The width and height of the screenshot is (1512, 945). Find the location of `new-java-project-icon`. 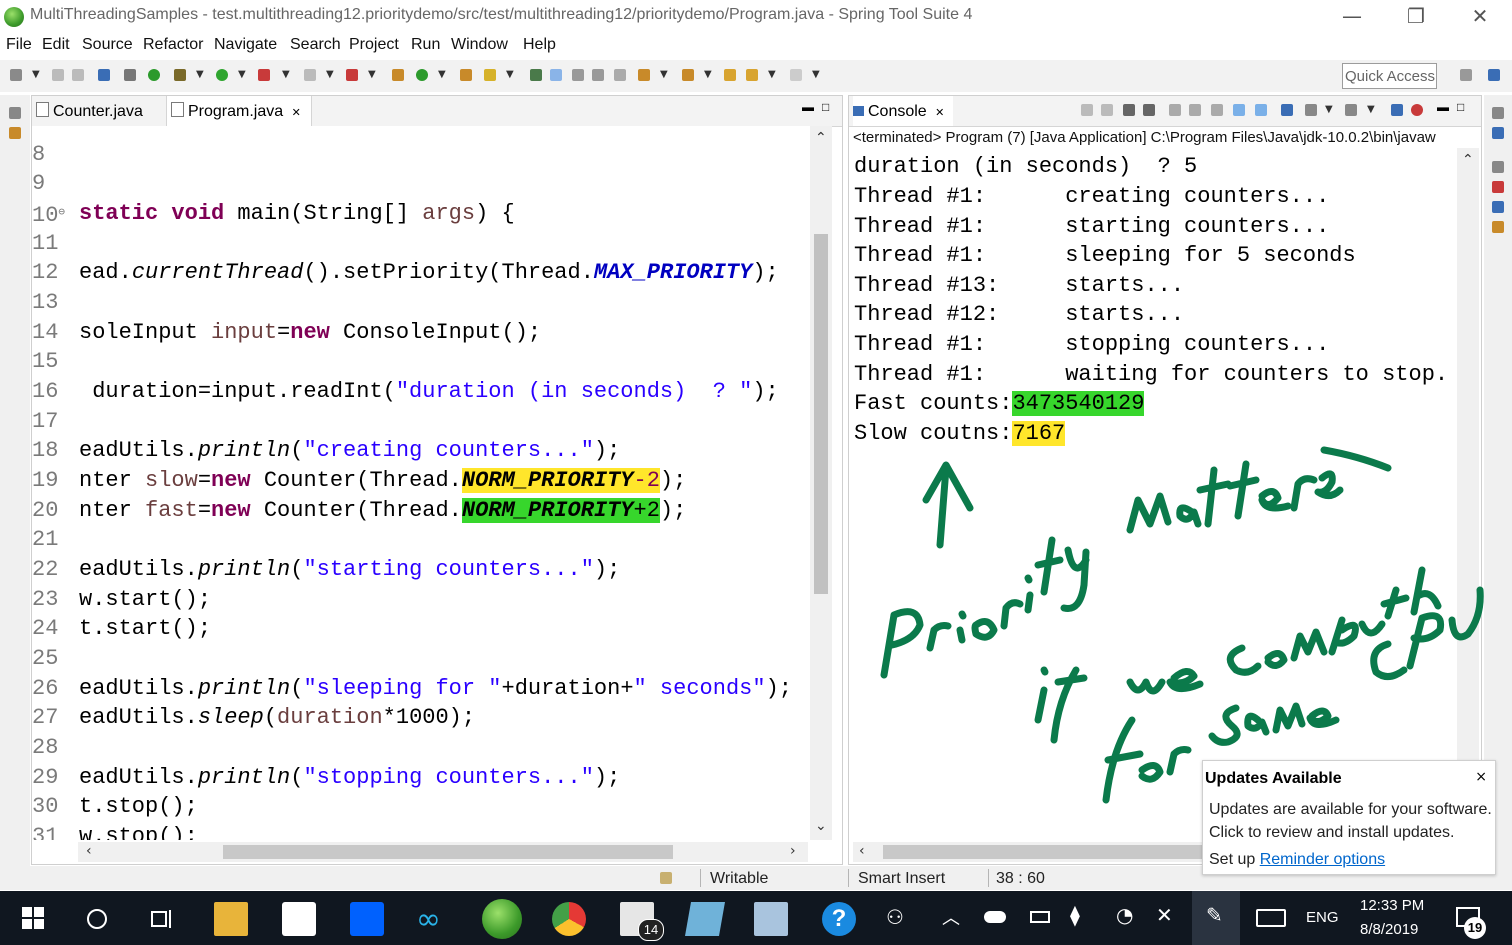

new-java-project-icon is located at coordinates (398, 75).